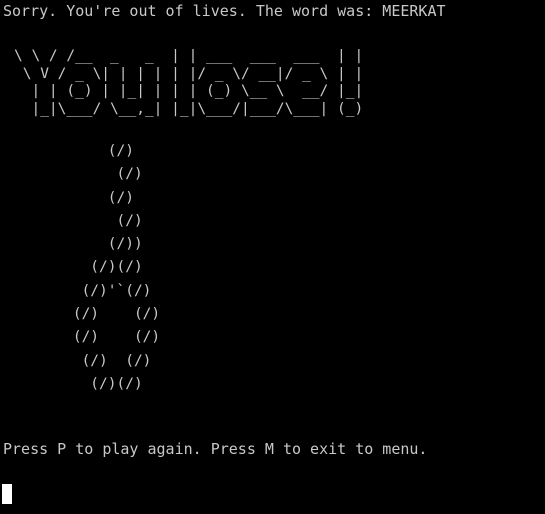 This screenshot has height=514, width=545. I want to click on banner-line: |_|\___/ \__,_| |_|\___/|___/\___| (_), so click(189, 108).